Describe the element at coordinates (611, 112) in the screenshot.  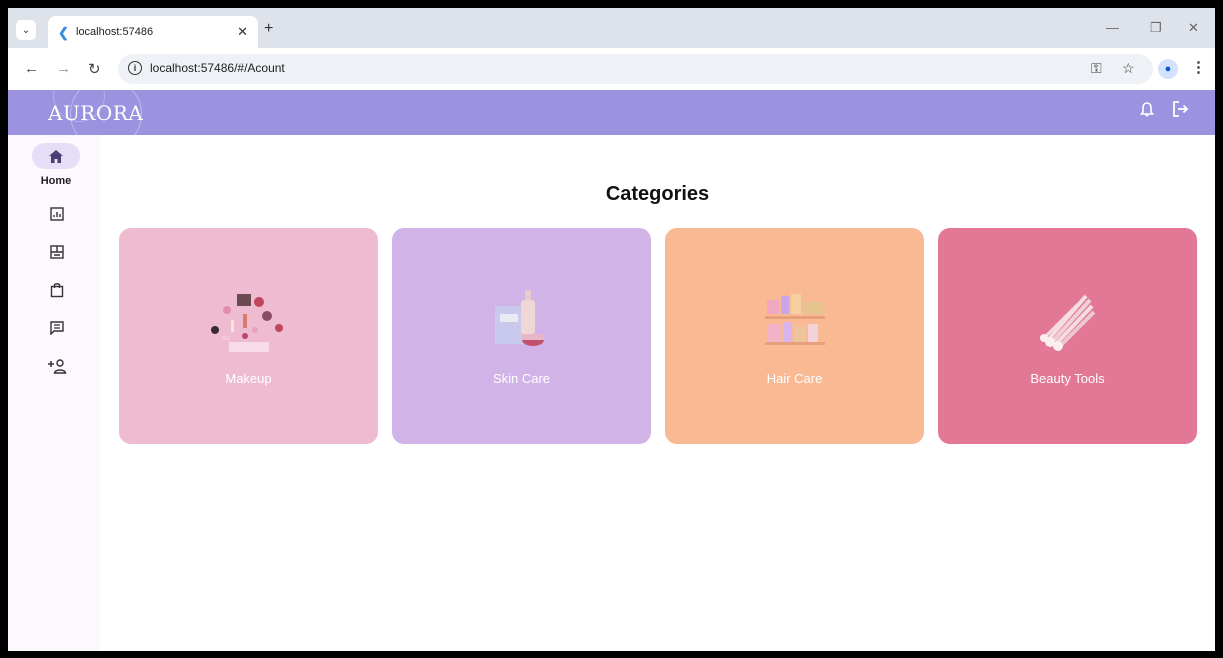
I see `app-header: AURORA` at that location.